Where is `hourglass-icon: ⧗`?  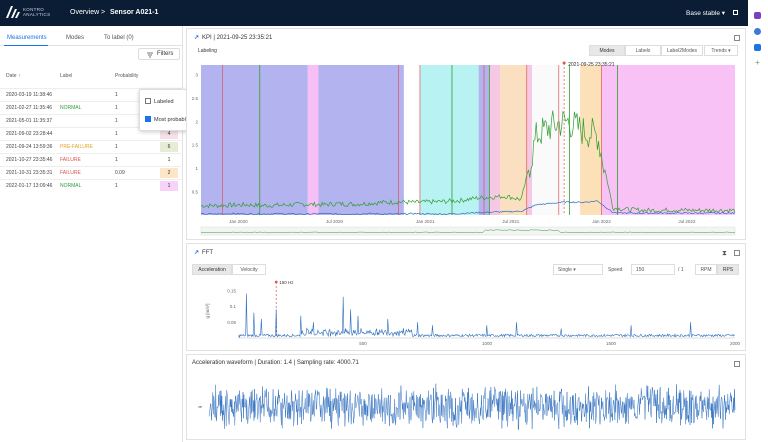 hourglass-icon: ⧗ is located at coordinates (724, 254).